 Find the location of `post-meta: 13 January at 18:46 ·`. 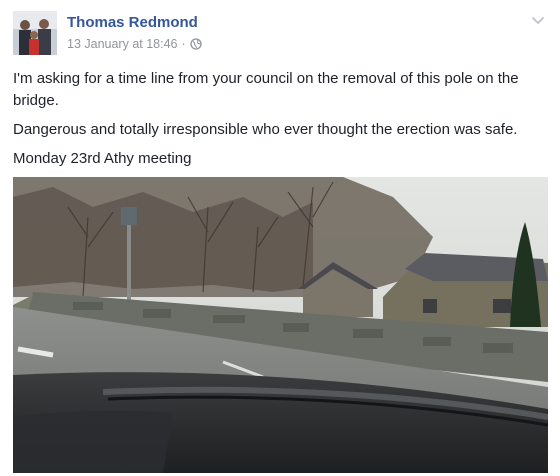

post-meta: 13 January at 18:46 · is located at coordinates (134, 44).